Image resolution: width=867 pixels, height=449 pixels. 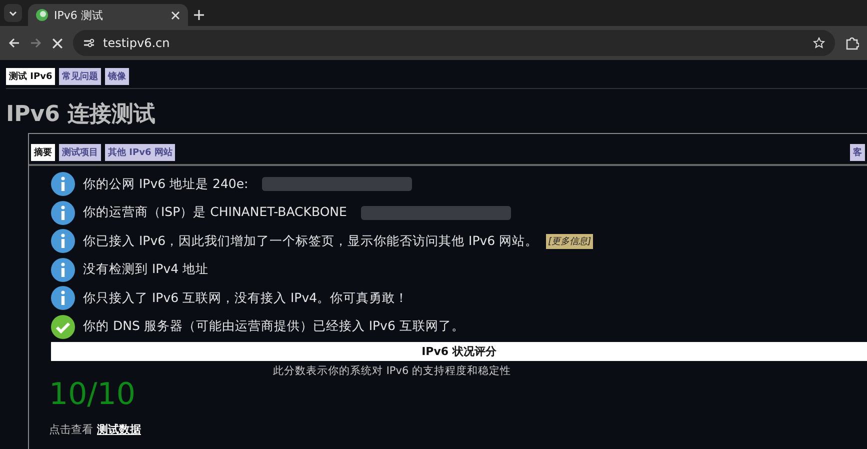 What do you see at coordinates (42, 15) in the screenshot?
I see `globe-icon` at bounding box center [42, 15].